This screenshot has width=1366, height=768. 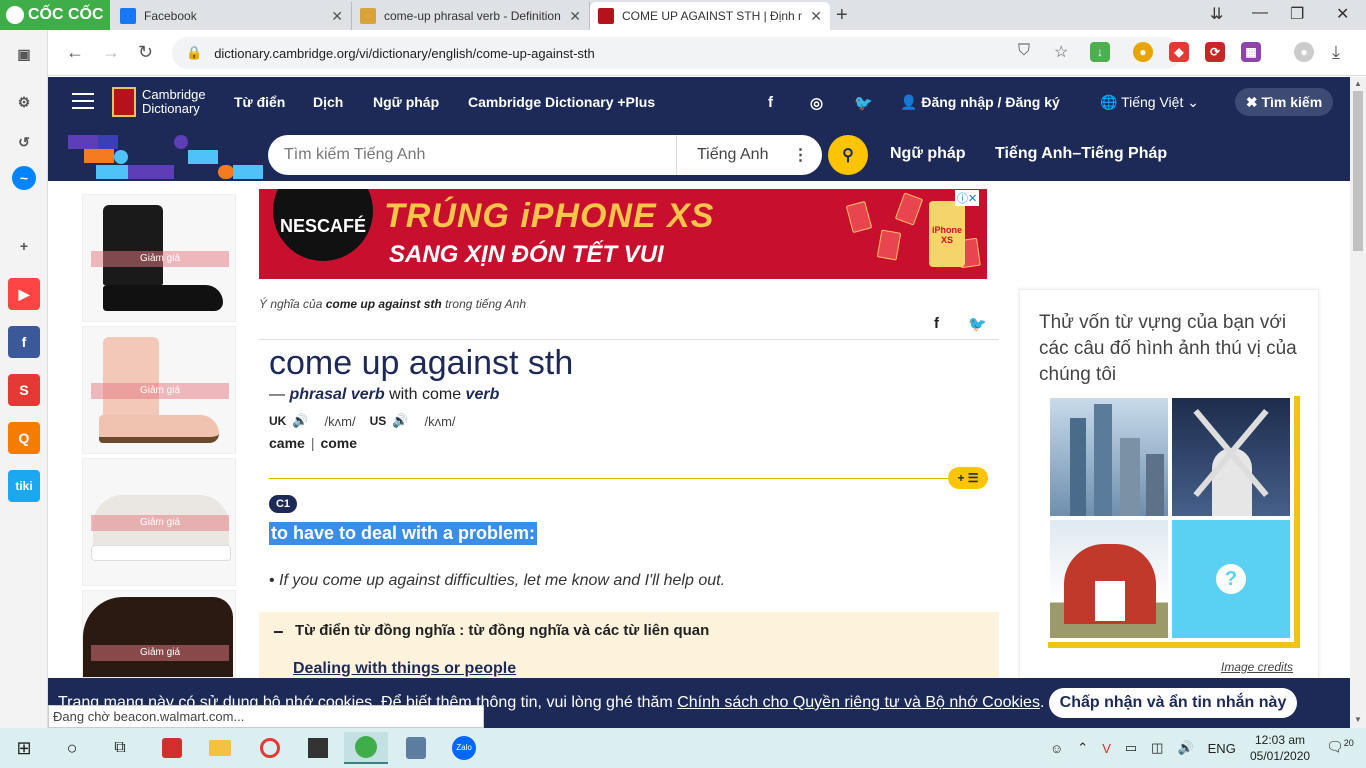 What do you see at coordinates (416, 748) in the screenshot?
I see `app-viewer-icon` at bounding box center [416, 748].